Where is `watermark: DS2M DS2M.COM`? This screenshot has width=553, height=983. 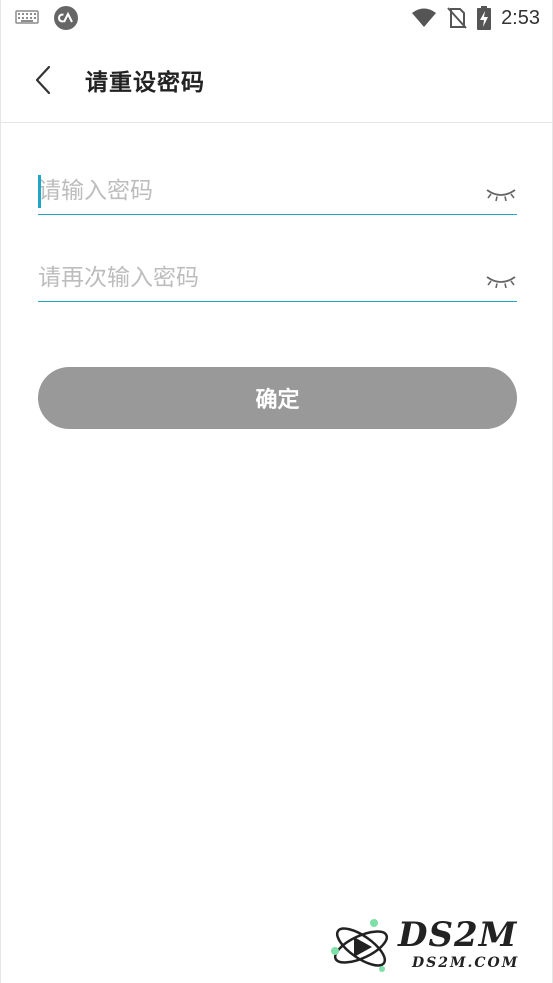 watermark: DS2M DS2M.COM is located at coordinates (438, 947).